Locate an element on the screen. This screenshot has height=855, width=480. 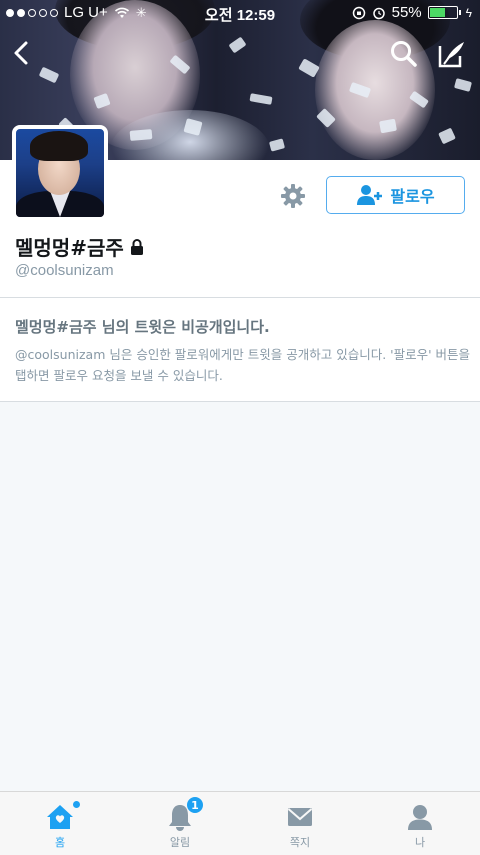
alarm-icon is located at coordinates (378, 13).